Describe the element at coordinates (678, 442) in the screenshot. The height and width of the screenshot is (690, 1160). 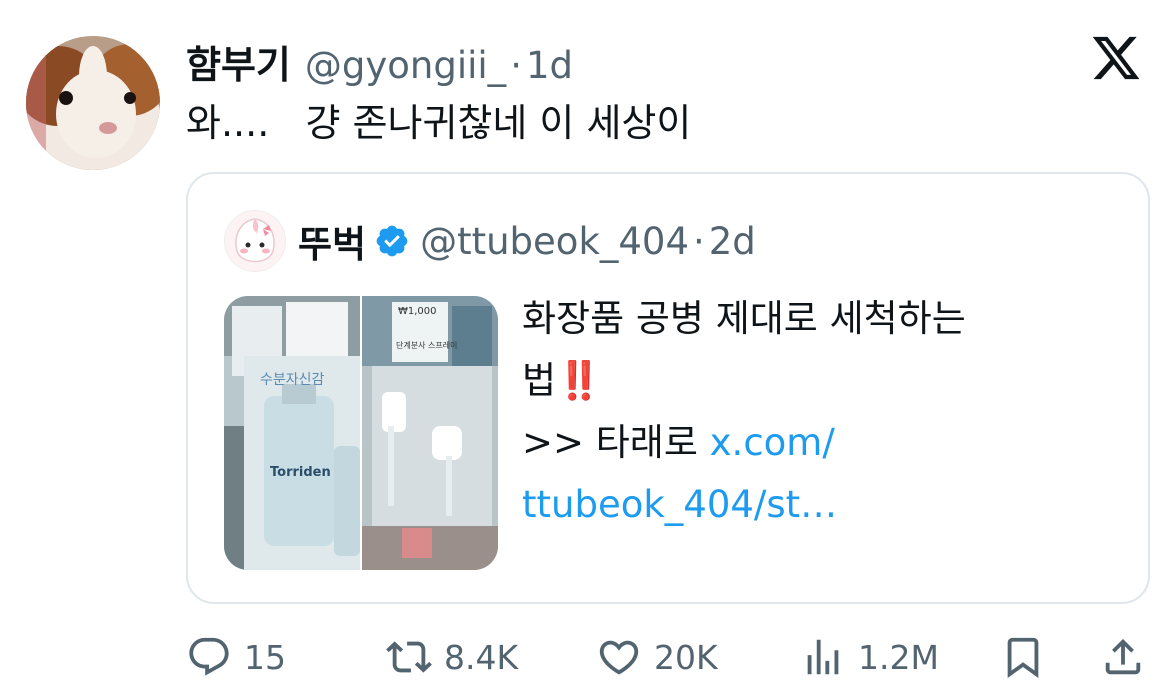
I see `quoted-text-line3: >> 타래로 x.com/` at that location.